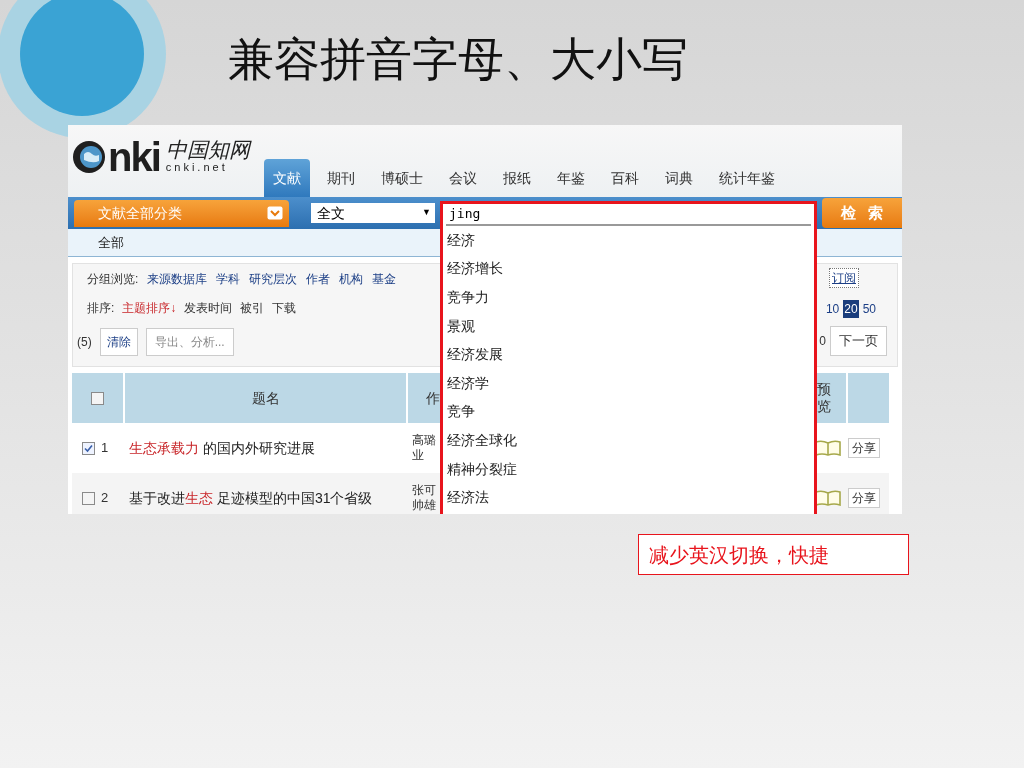  What do you see at coordinates (105, 498) in the screenshot?
I see `row-number: 2` at bounding box center [105, 498].